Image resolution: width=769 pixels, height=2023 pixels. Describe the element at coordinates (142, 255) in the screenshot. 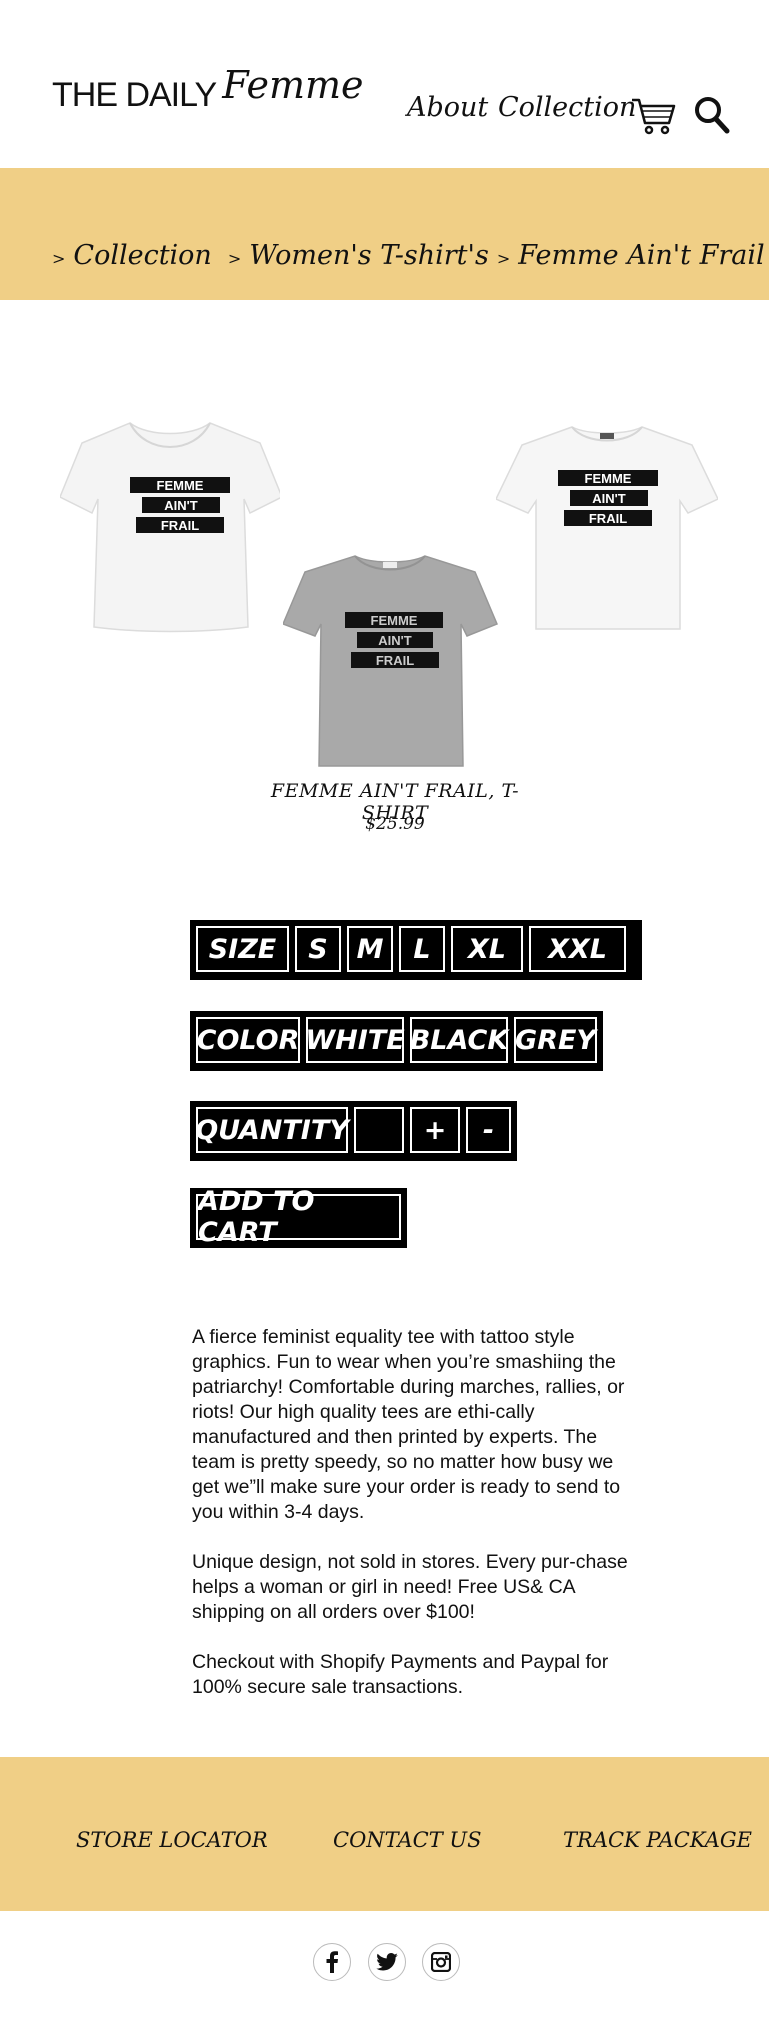

I see `breadcrumb-collection: Collection` at that location.